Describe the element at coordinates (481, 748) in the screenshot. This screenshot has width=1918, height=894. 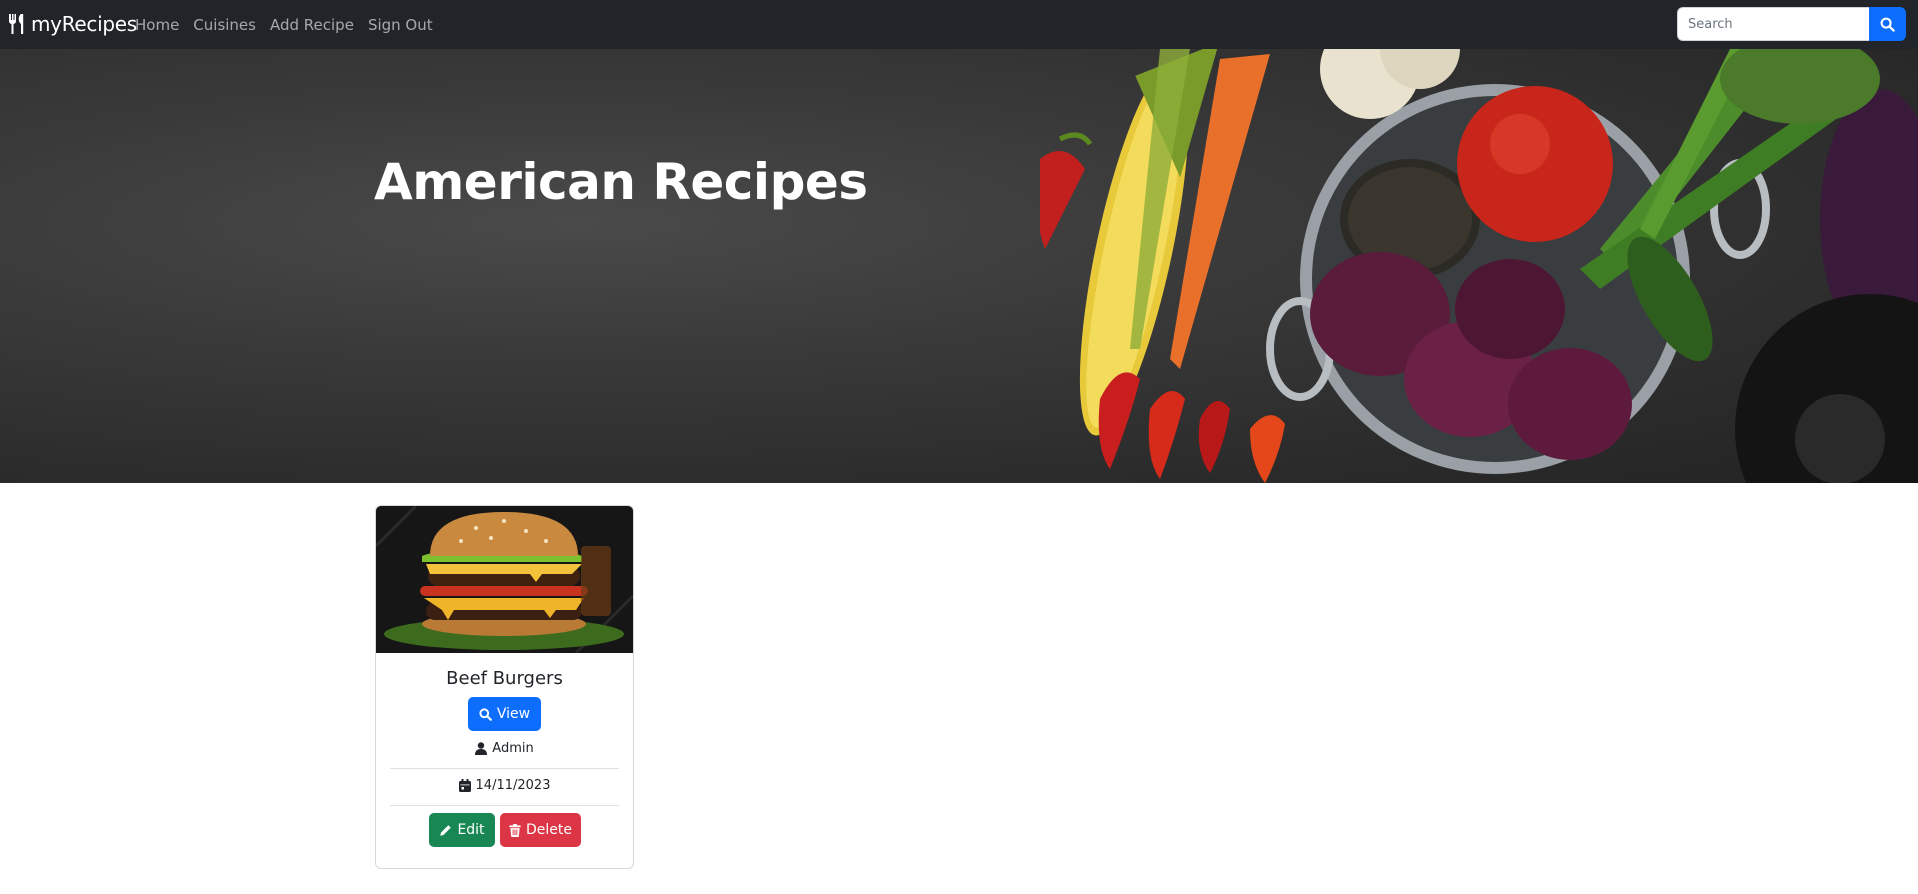
I see `user-icon` at that location.